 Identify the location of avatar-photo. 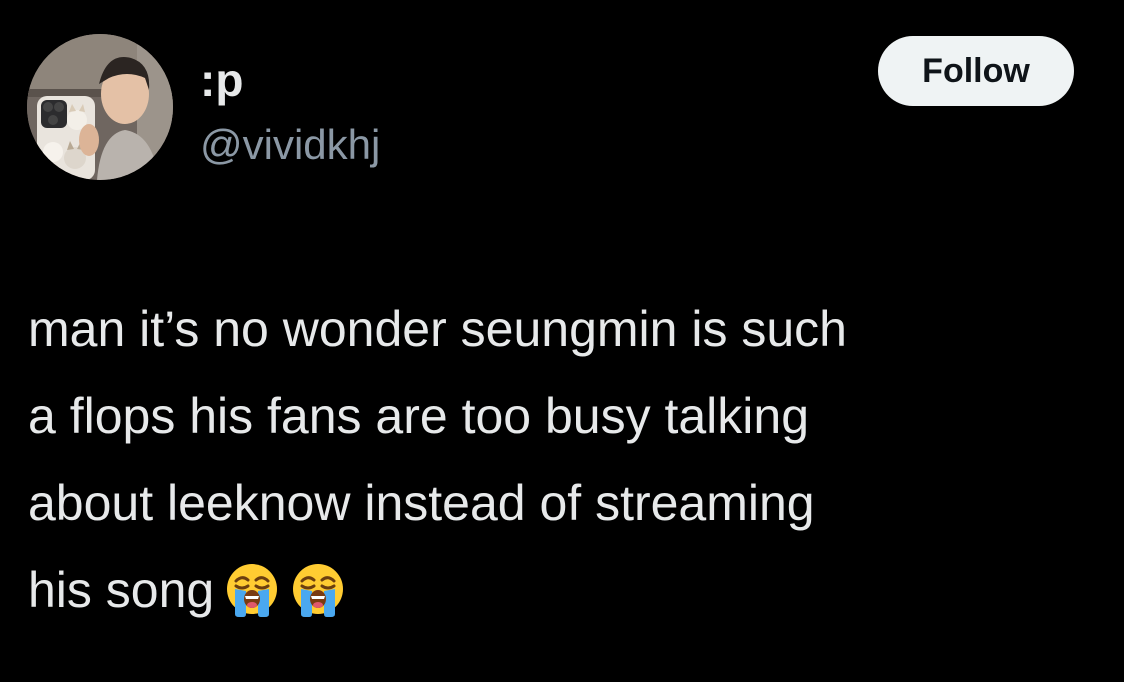
(100, 107).